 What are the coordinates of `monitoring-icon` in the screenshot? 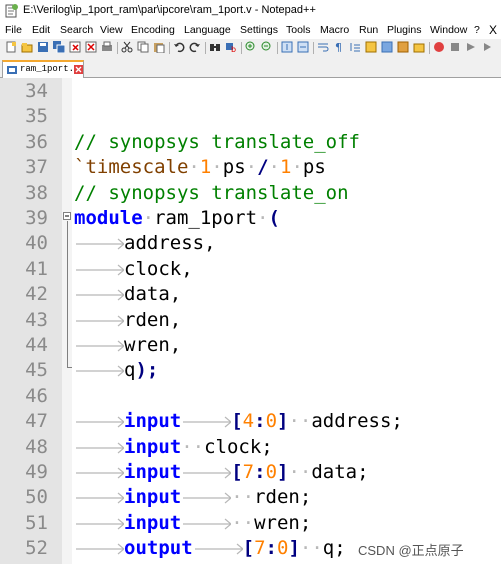 It's located at (439, 47).